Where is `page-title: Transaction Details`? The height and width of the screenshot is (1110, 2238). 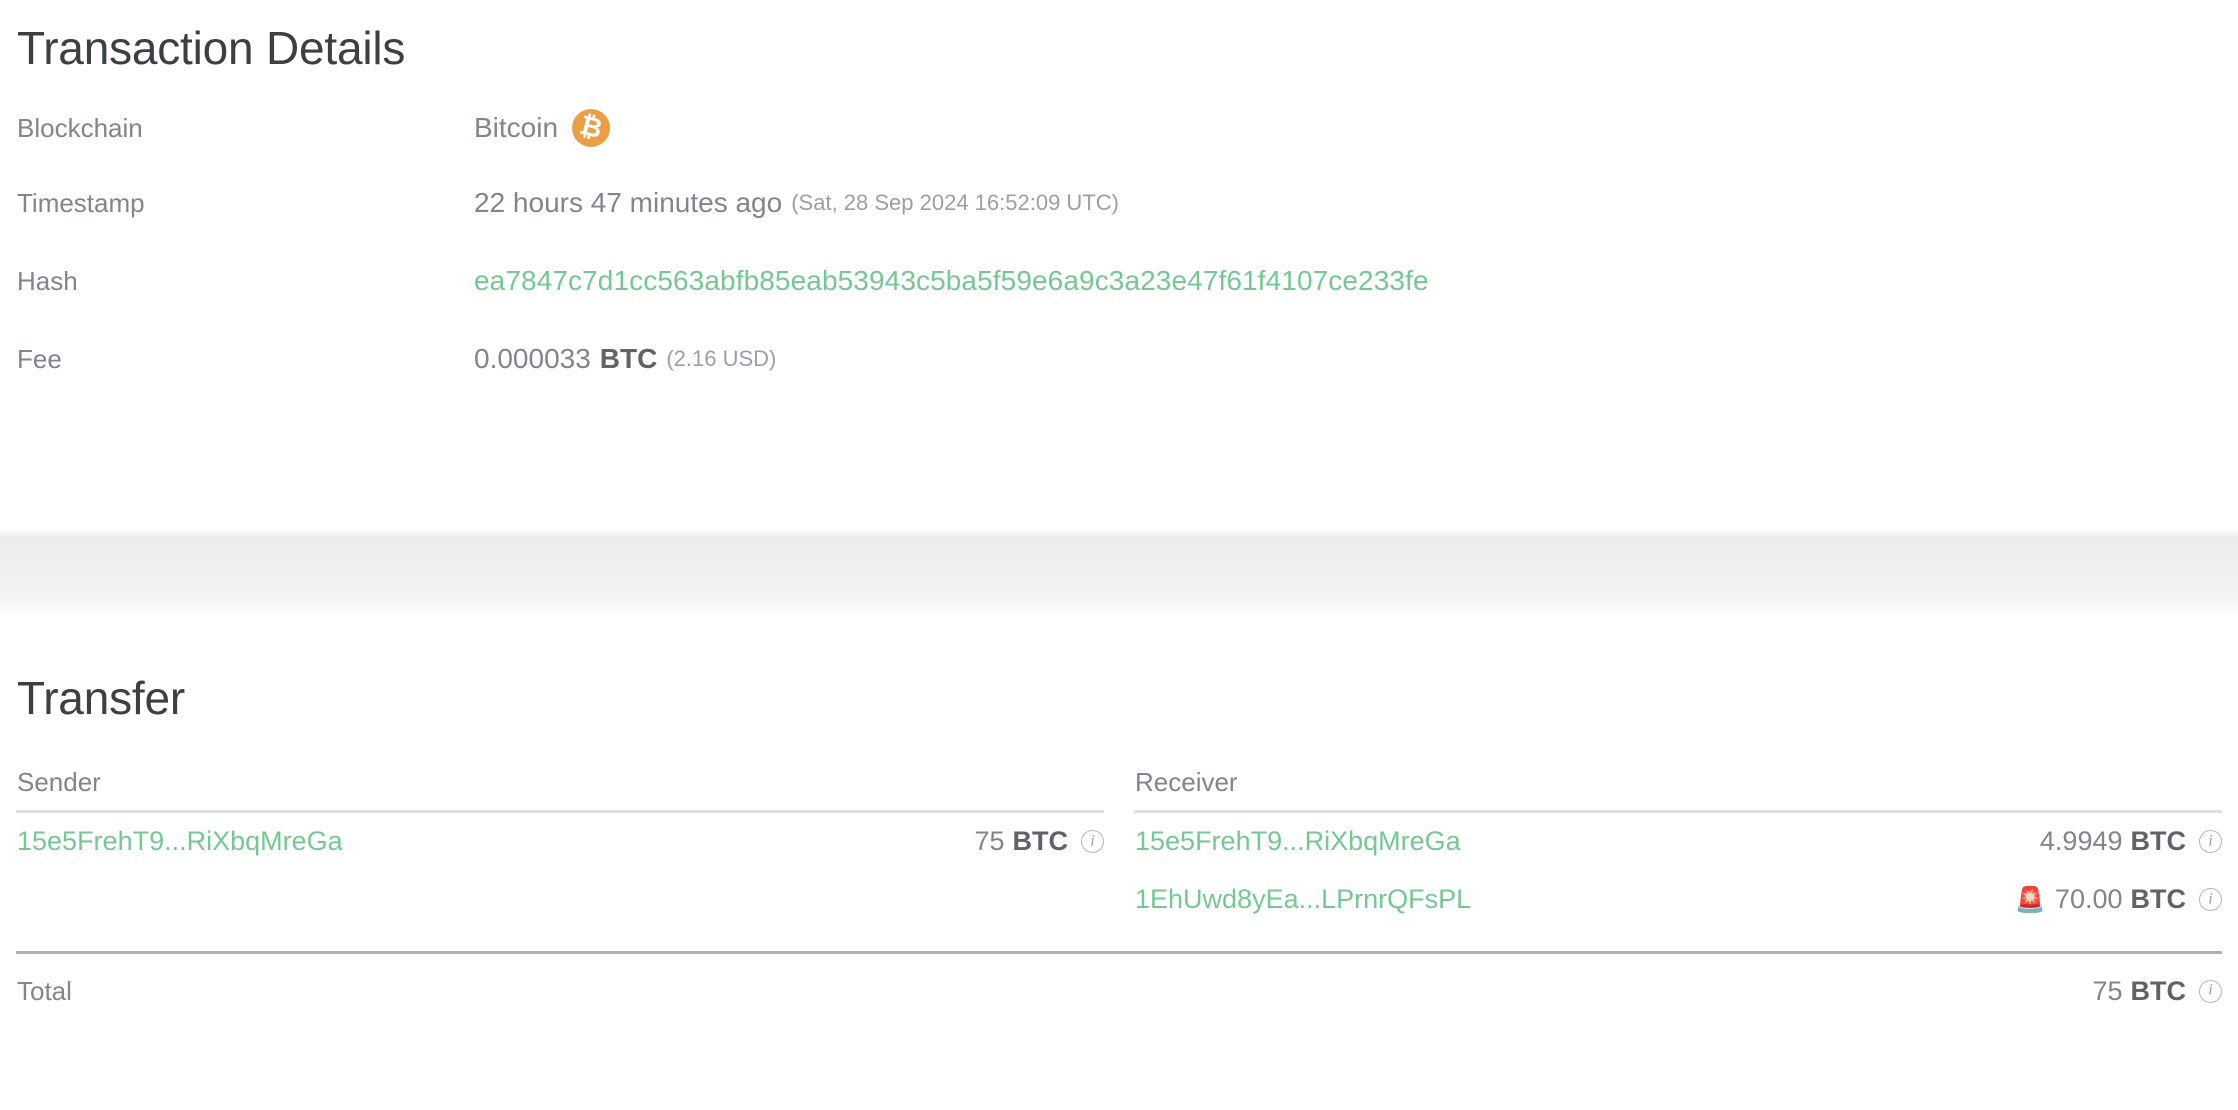
page-title: Transaction Details is located at coordinates (211, 48).